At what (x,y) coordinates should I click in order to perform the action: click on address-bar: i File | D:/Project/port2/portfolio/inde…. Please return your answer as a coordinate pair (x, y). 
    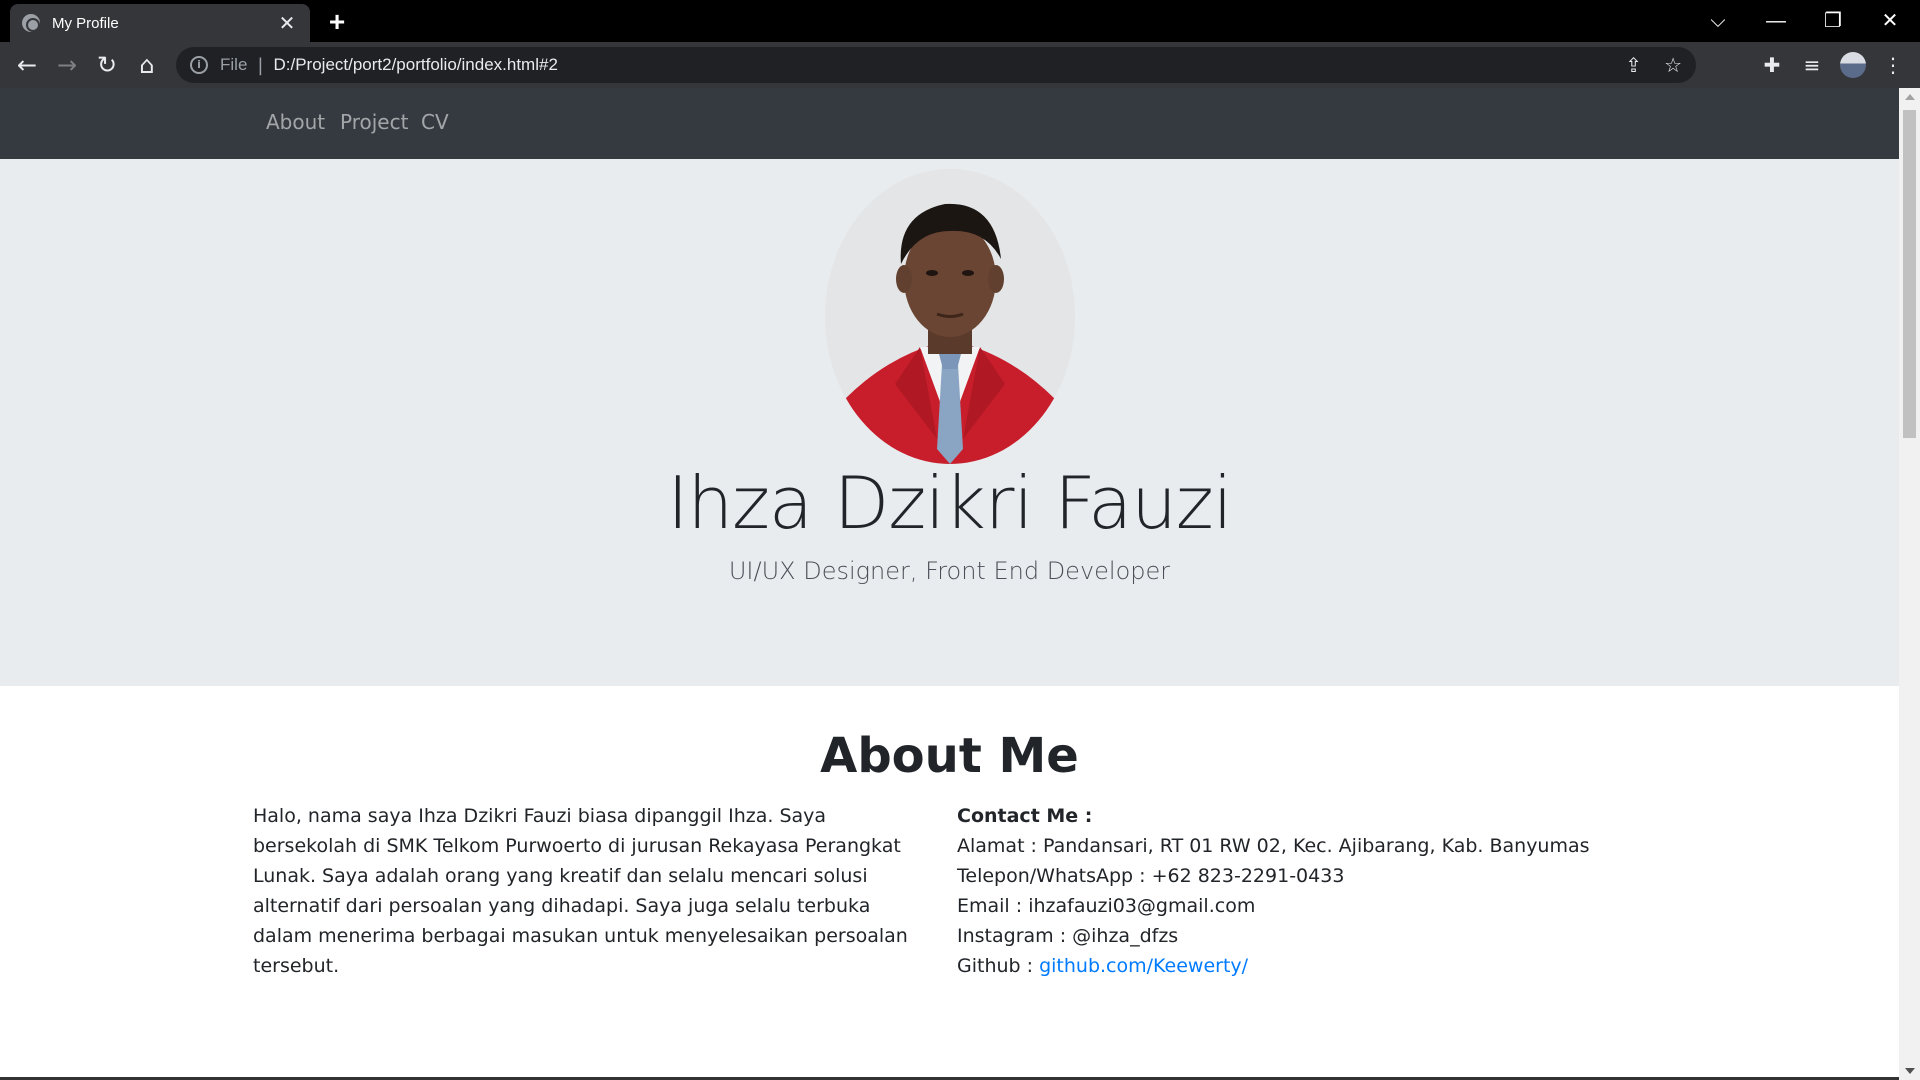
    Looking at the image, I should click on (936, 65).